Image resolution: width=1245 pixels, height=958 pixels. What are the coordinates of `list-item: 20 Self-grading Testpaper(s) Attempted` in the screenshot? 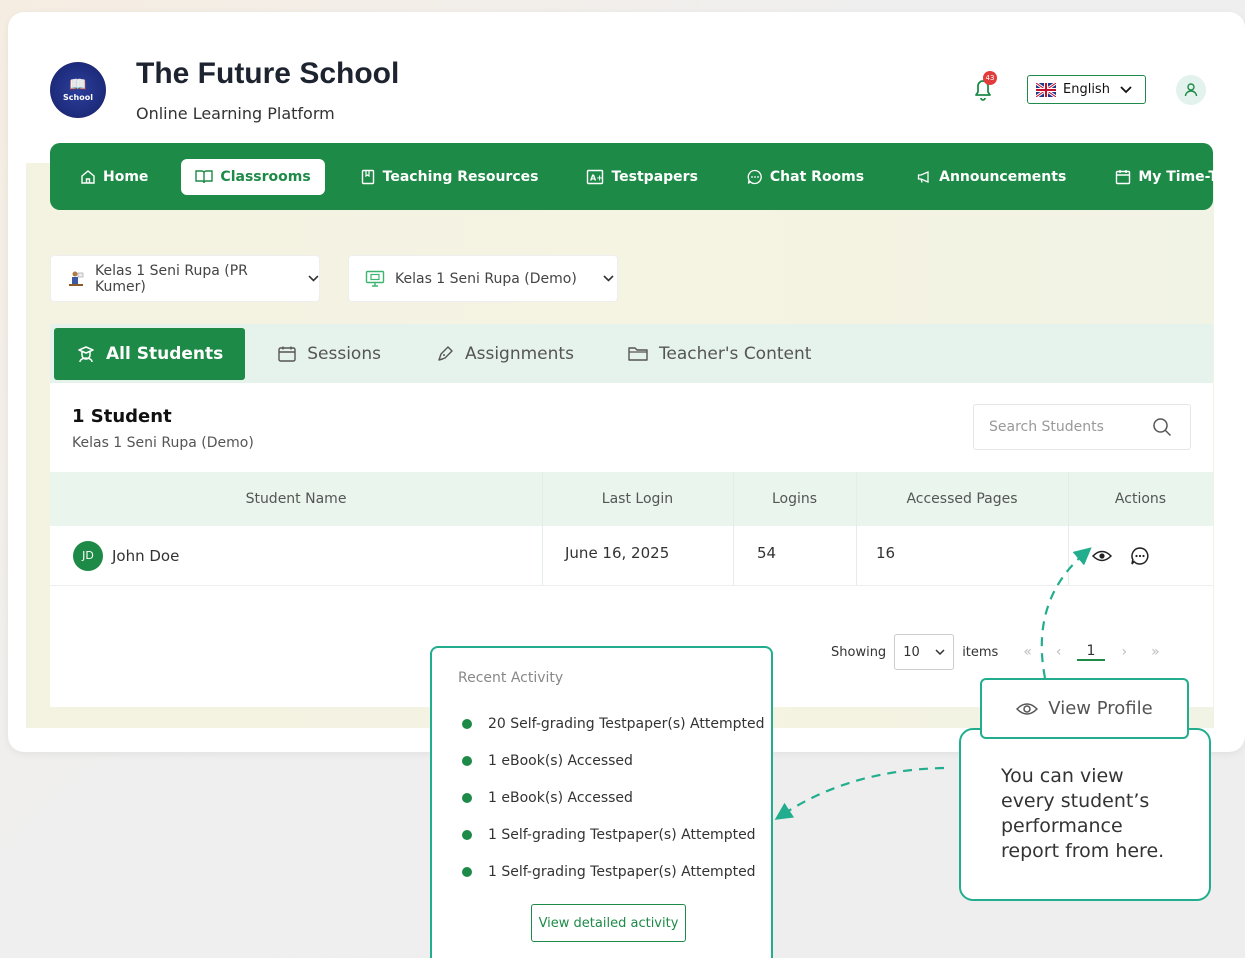 It's located at (613, 723).